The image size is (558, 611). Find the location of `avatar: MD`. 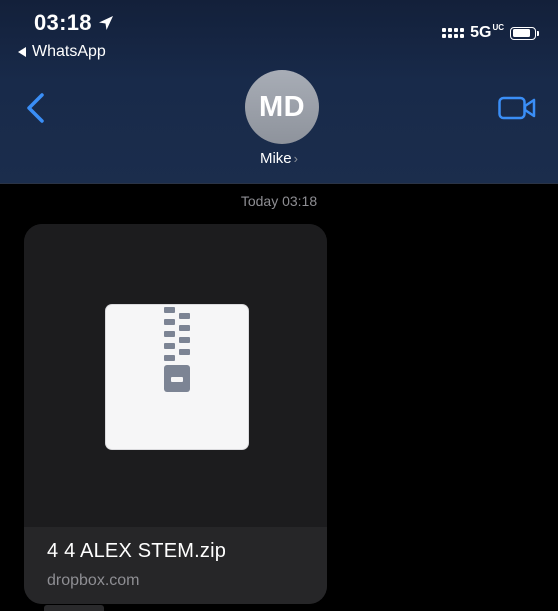

avatar: MD is located at coordinates (282, 107).